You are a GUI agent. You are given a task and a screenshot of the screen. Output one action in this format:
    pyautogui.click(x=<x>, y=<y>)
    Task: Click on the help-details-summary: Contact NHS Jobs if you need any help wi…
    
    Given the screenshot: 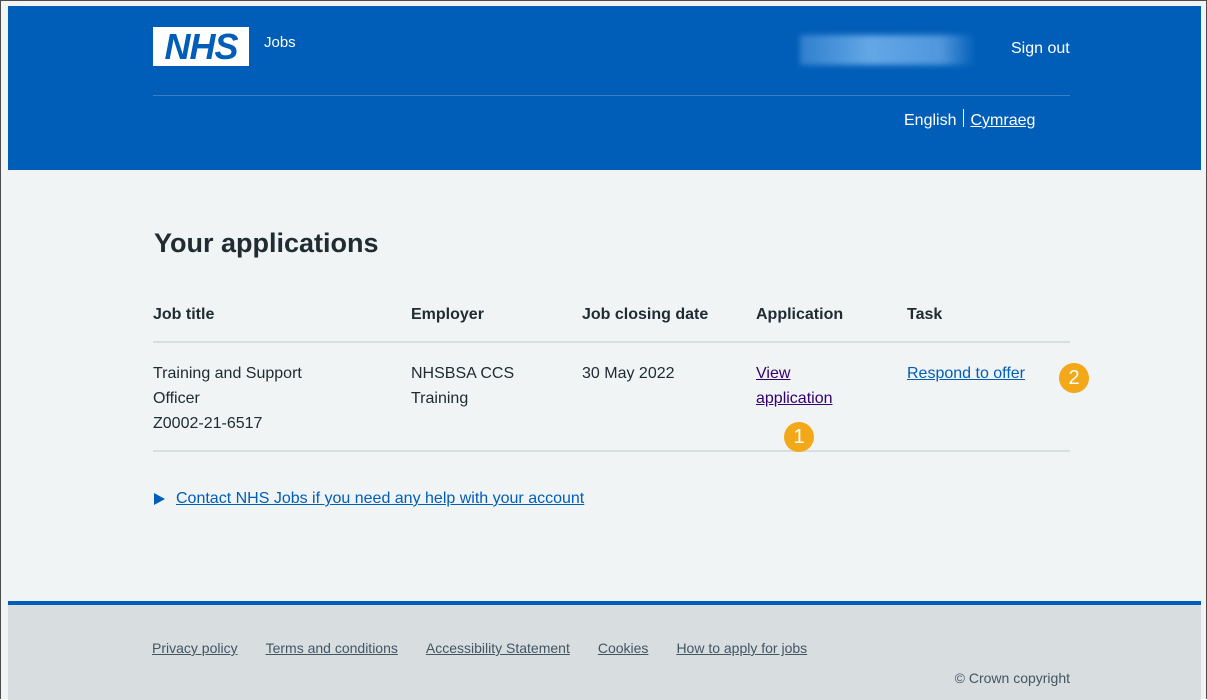 What is the action you would take?
    pyautogui.click(x=380, y=499)
    